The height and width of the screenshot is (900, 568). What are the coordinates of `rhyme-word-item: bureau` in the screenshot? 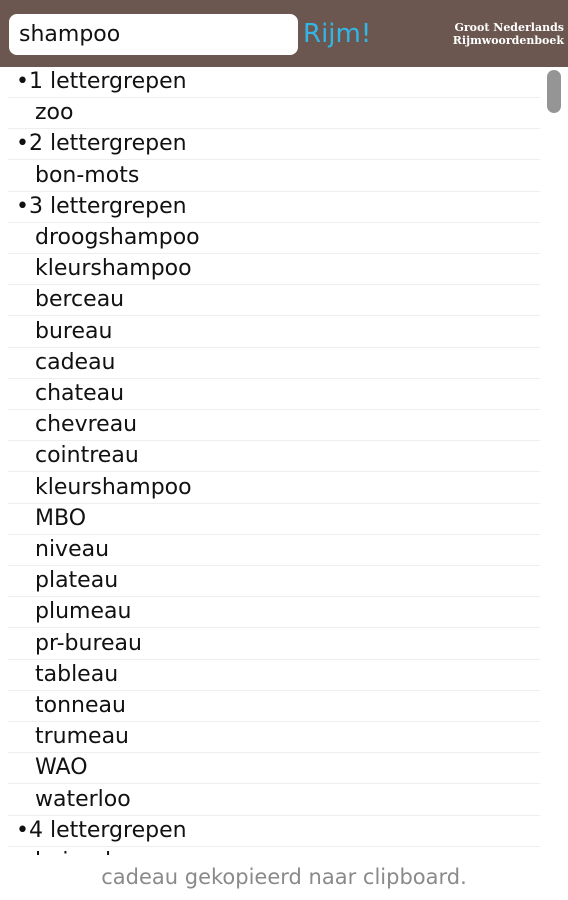 It's located at (274, 332).